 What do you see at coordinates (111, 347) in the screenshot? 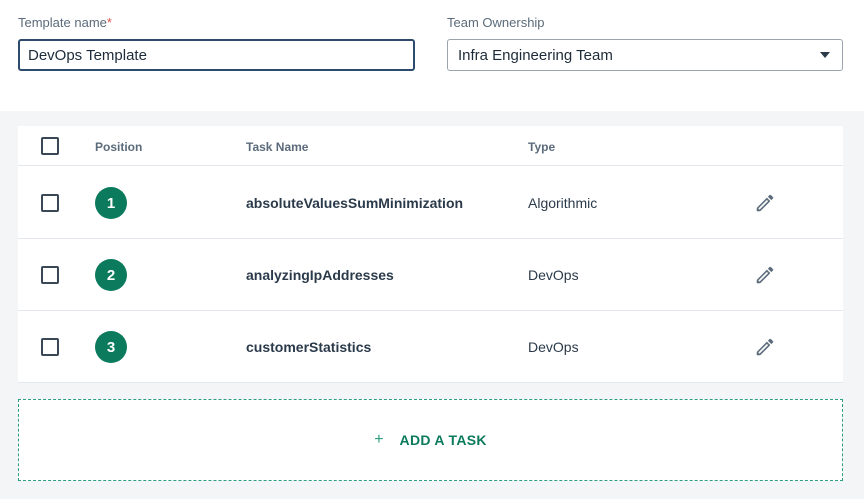
I see `position-badge: 3` at bounding box center [111, 347].